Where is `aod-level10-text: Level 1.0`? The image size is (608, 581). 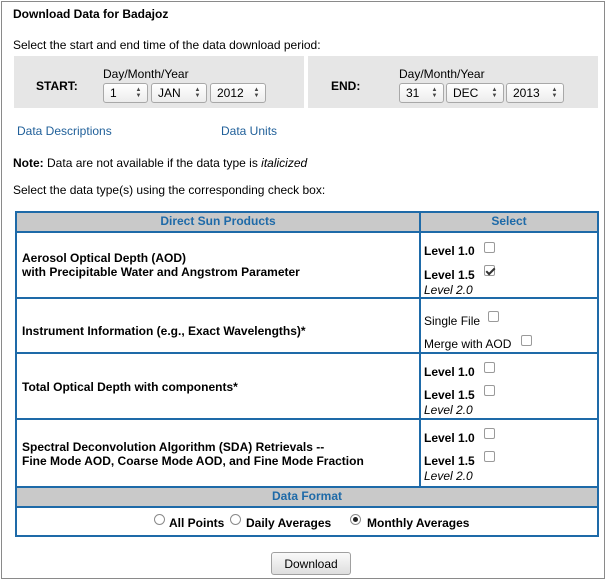 aod-level10-text: Level 1.0 is located at coordinates (449, 251).